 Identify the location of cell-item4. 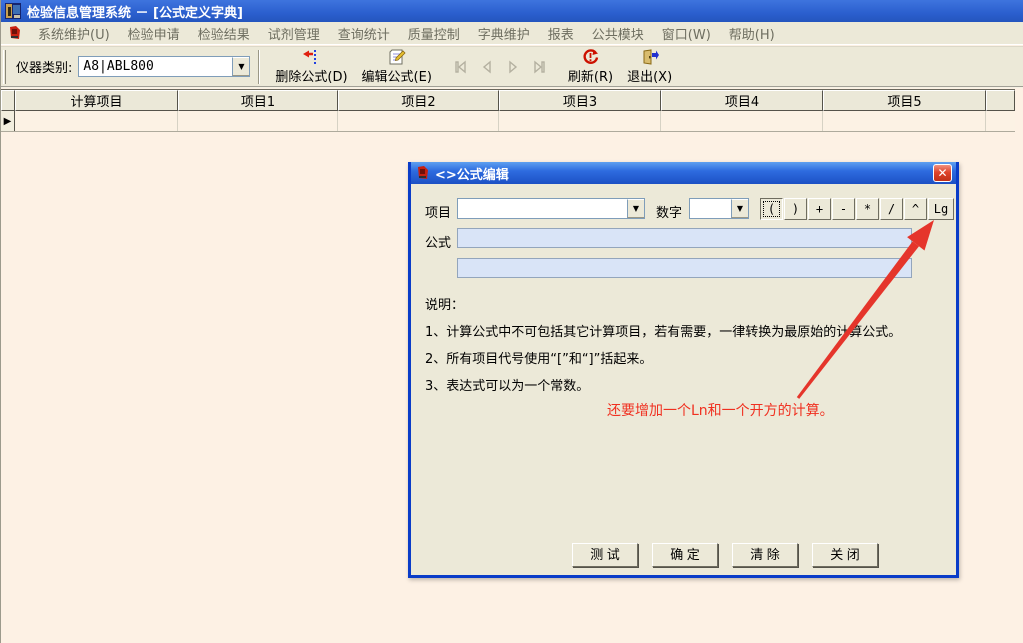
(742, 121).